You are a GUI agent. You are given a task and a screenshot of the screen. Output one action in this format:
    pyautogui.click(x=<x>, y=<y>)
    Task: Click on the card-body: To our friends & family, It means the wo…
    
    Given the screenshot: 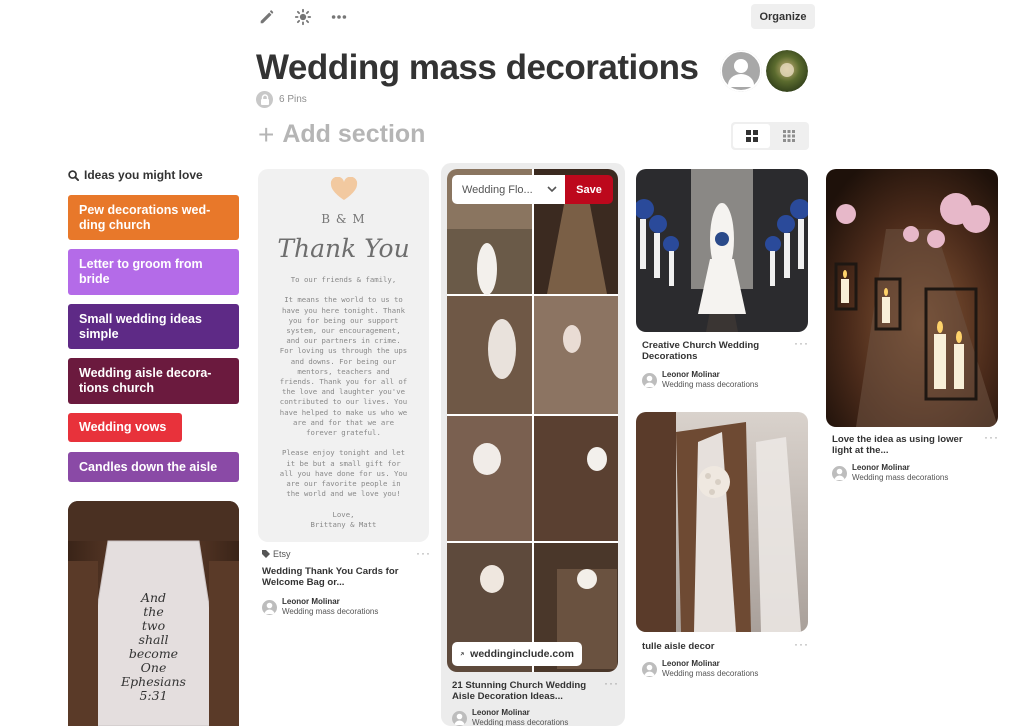 What is the action you would take?
    pyautogui.click(x=343, y=402)
    